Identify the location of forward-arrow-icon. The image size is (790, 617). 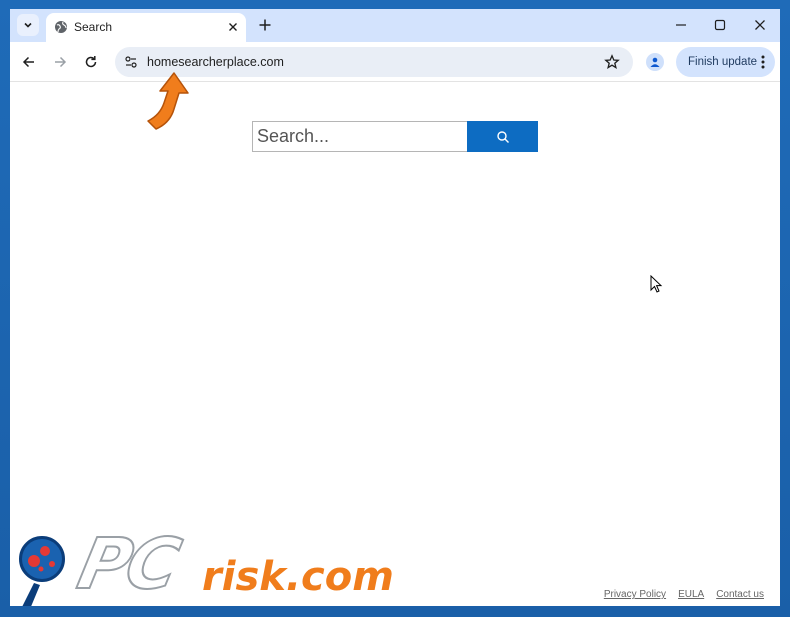
(60, 62).